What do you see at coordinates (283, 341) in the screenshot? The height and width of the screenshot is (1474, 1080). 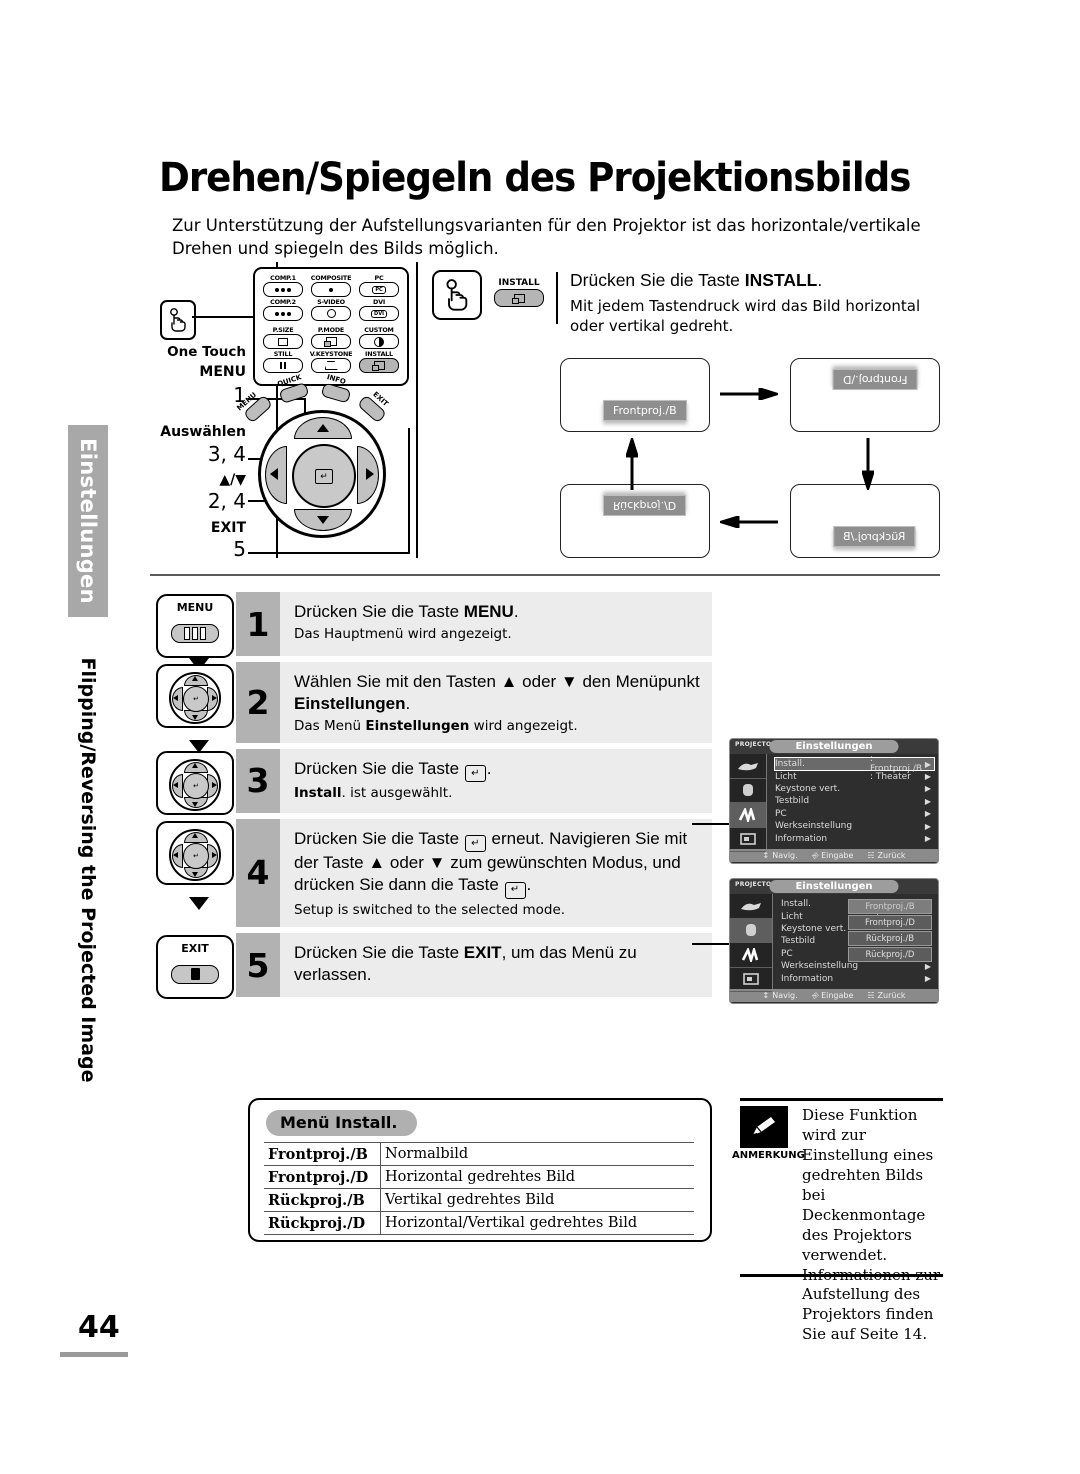 I see `picture-size-icon` at bounding box center [283, 341].